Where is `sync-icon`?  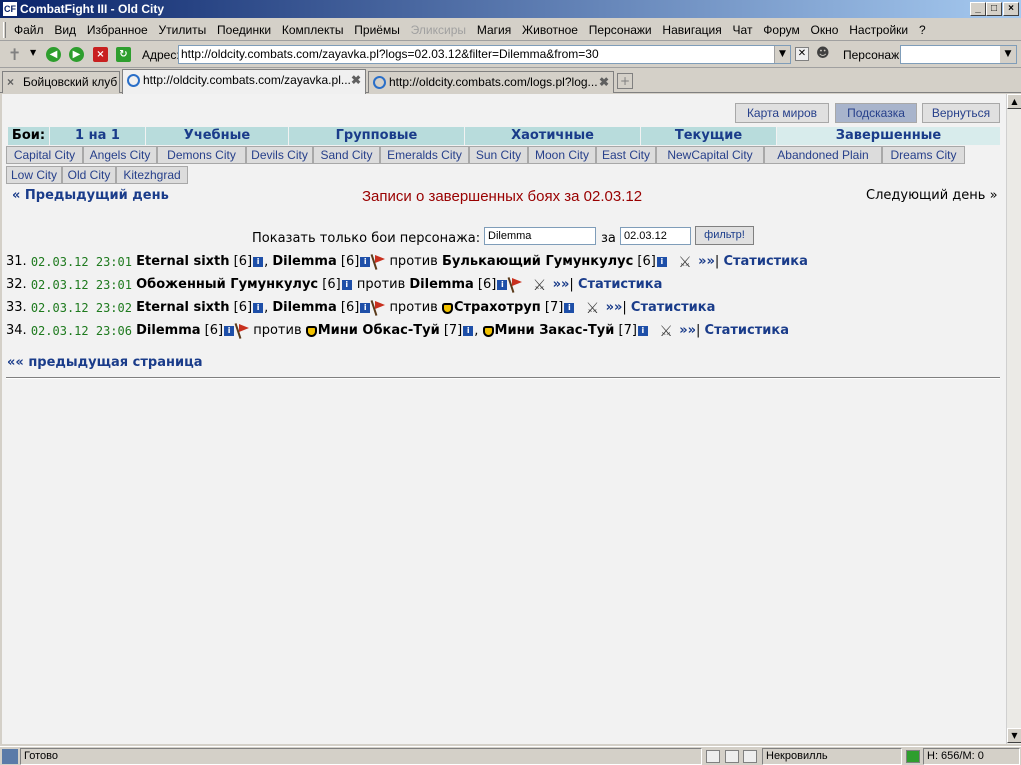
sync-icon is located at coordinates (913, 756).